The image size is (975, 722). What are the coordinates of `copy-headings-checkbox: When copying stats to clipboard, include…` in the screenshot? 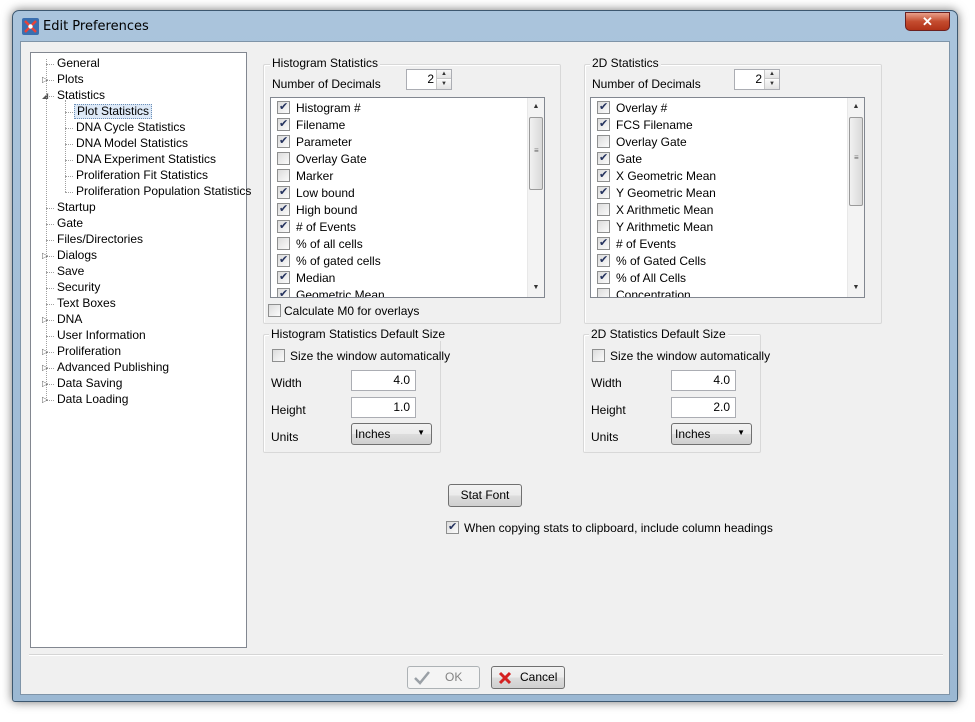 It's located at (609, 528).